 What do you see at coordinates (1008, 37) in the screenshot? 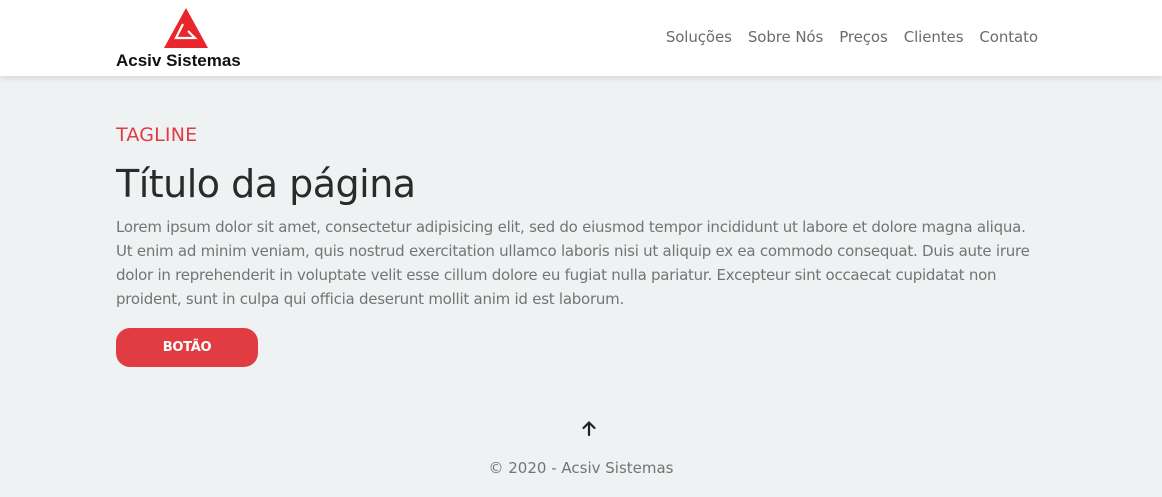
I see `nav-item-contato: Contato` at bounding box center [1008, 37].